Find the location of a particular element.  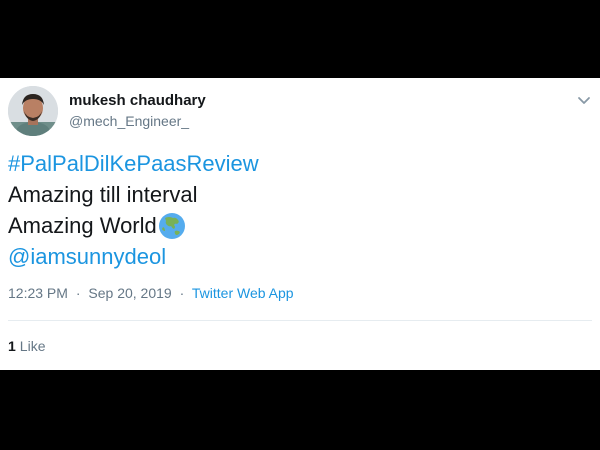

avatar-photo-icon is located at coordinates (33, 111).